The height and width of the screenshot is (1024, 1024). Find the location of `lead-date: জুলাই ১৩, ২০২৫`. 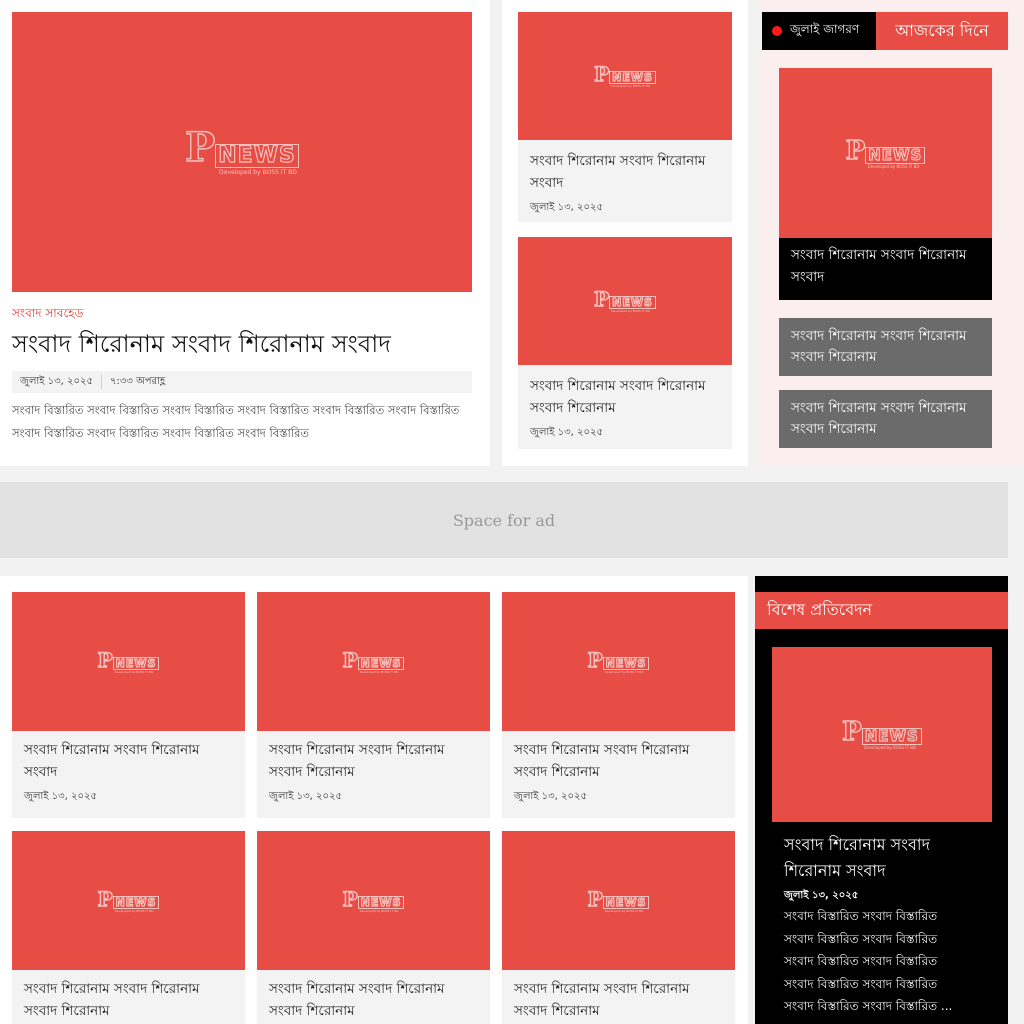

lead-date: জুলাই ১৩, ২০২৫ is located at coordinates (57, 381).